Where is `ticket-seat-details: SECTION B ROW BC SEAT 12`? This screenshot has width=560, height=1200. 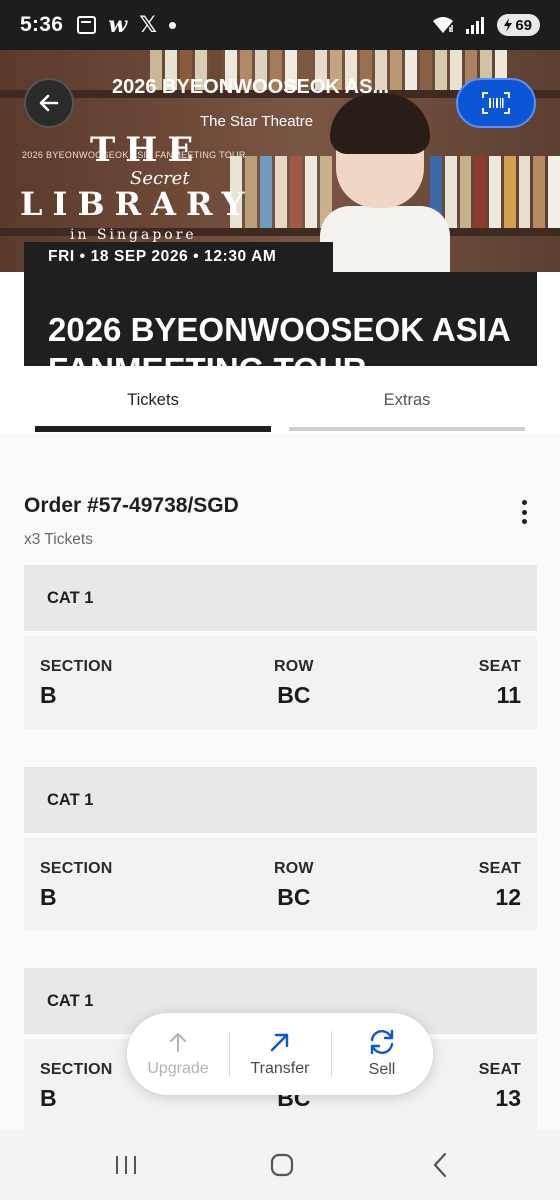
ticket-seat-details: SECTION B ROW BC SEAT 12 is located at coordinates (280, 884).